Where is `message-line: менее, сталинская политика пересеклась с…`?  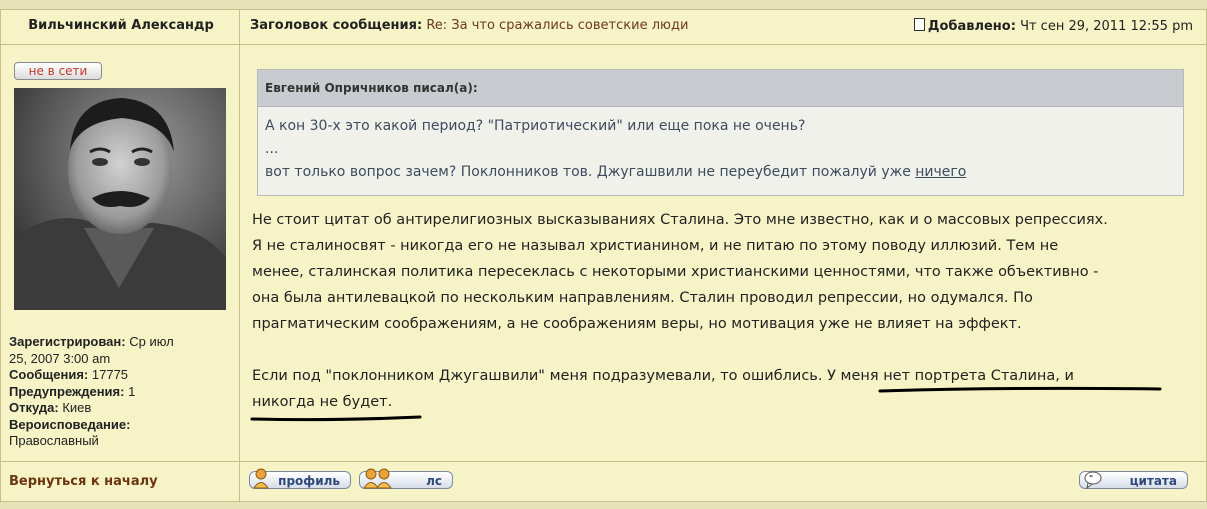 message-line: менее, сталинская политика пересеклась с… is located at coordinates (675, 272).